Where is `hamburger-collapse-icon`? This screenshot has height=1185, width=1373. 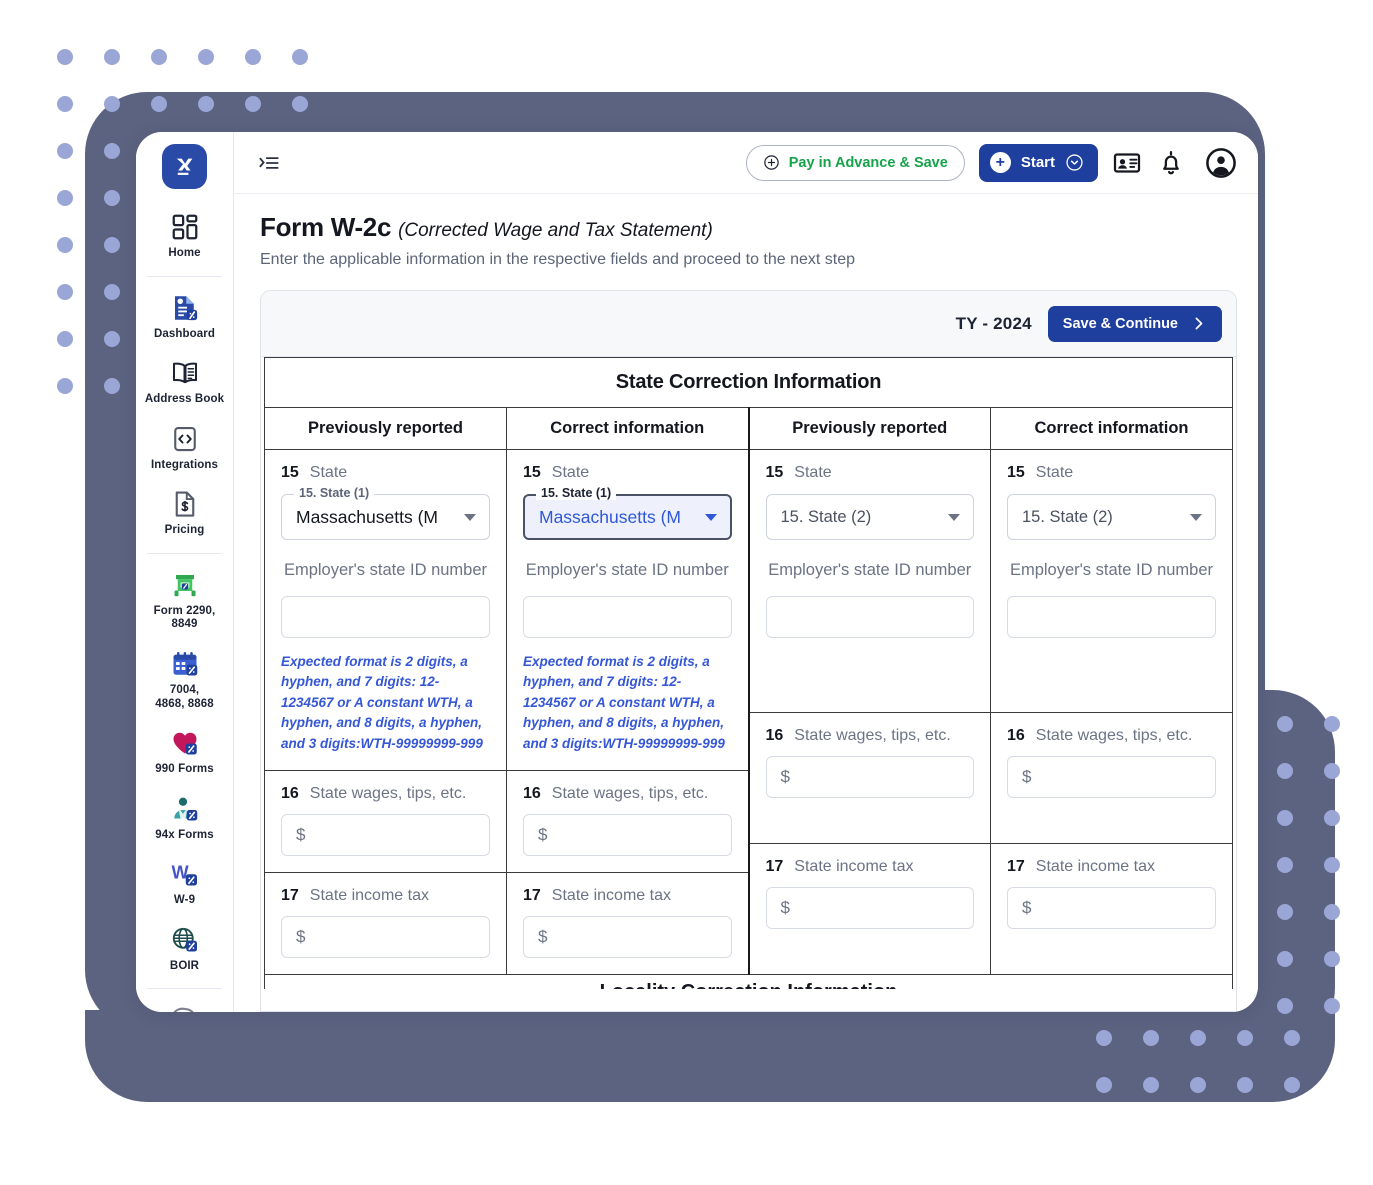 hamburger-collapse-icon is located at coordinates (269, 163).